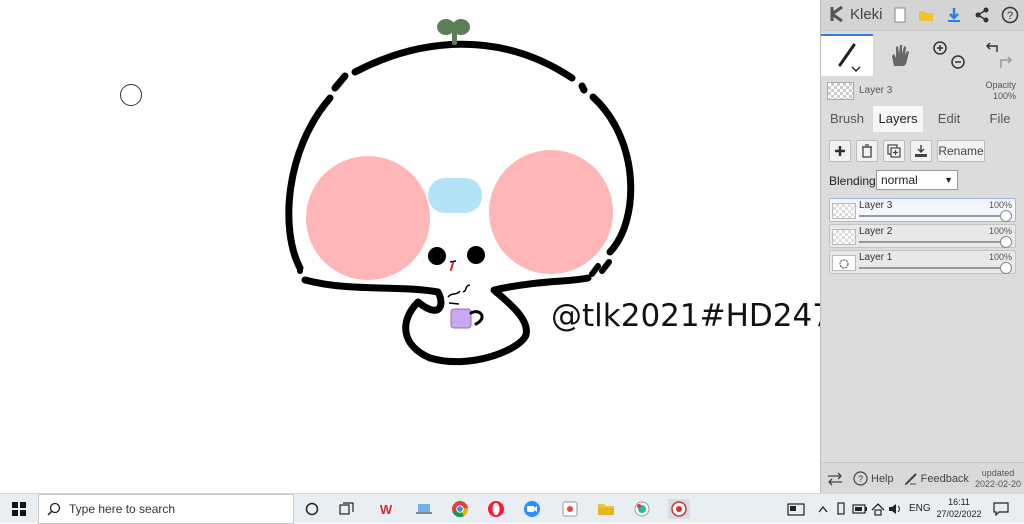 The width and height of the screenshot is (1024, 524). What do you see at coordinates (936, 479) in the screenshot?
I see `feedback-button: Feedback` at bounding box center [936, 479].